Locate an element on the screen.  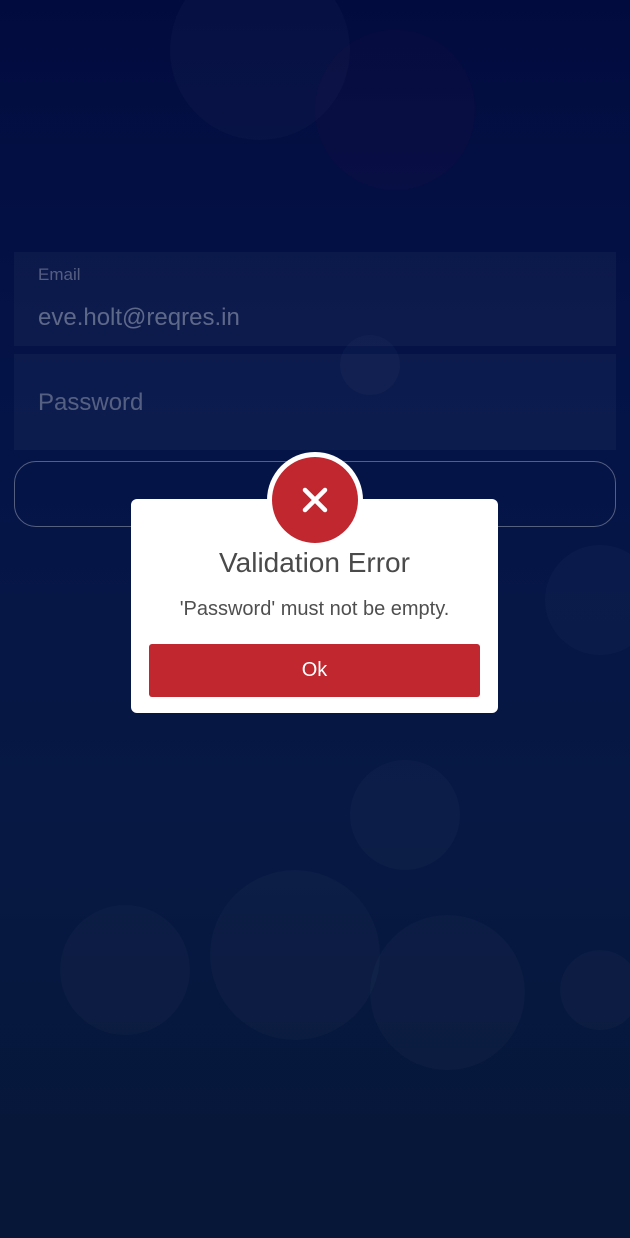
error-circle is located at coordinates (315, 500).